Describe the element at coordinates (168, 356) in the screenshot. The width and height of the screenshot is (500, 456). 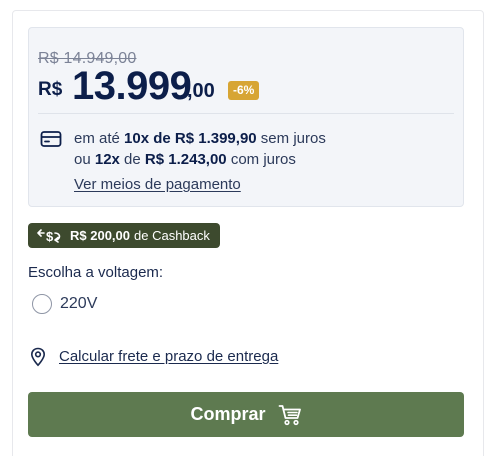
I see `calculate-shipping-link: Calcular frete e prazo de entrega` at that location.